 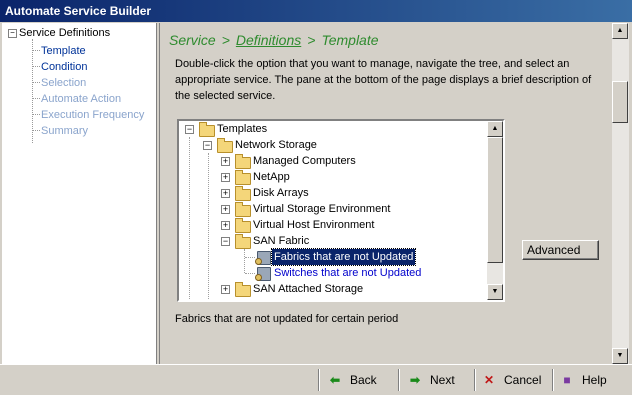 What do you see at coordinates (620, 193) in the screenshot?
I see `content-scrollbar: ▲ ▼` at bounding box center [620, 193].